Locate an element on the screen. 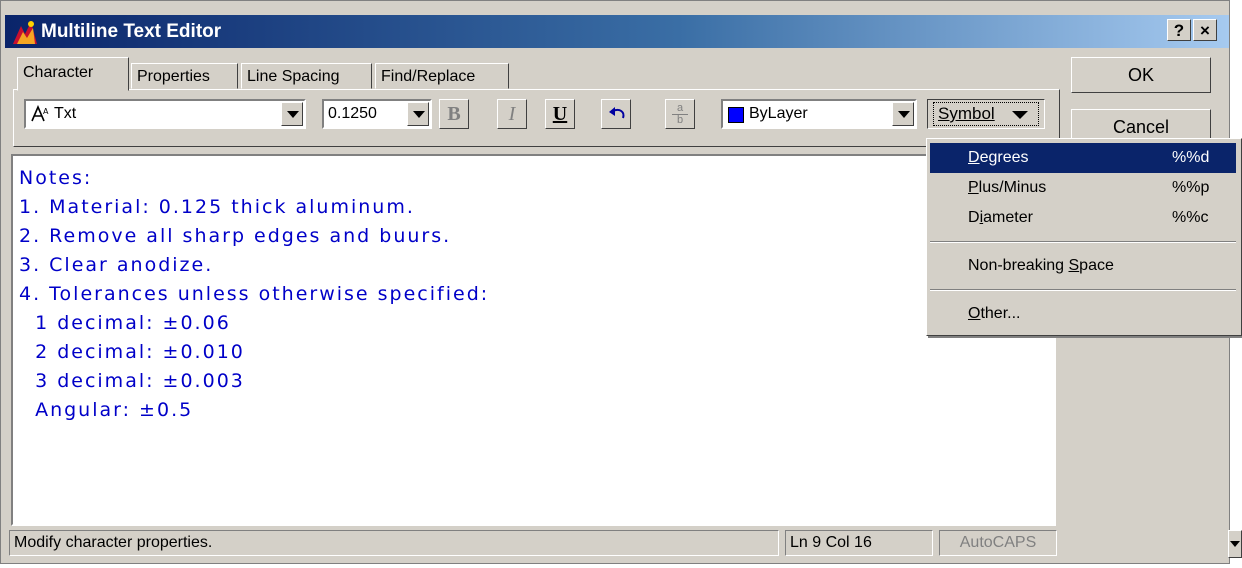 This screenshot has width=1242, height=568. editor-line: Notes: is located at coordinates (56, 178).